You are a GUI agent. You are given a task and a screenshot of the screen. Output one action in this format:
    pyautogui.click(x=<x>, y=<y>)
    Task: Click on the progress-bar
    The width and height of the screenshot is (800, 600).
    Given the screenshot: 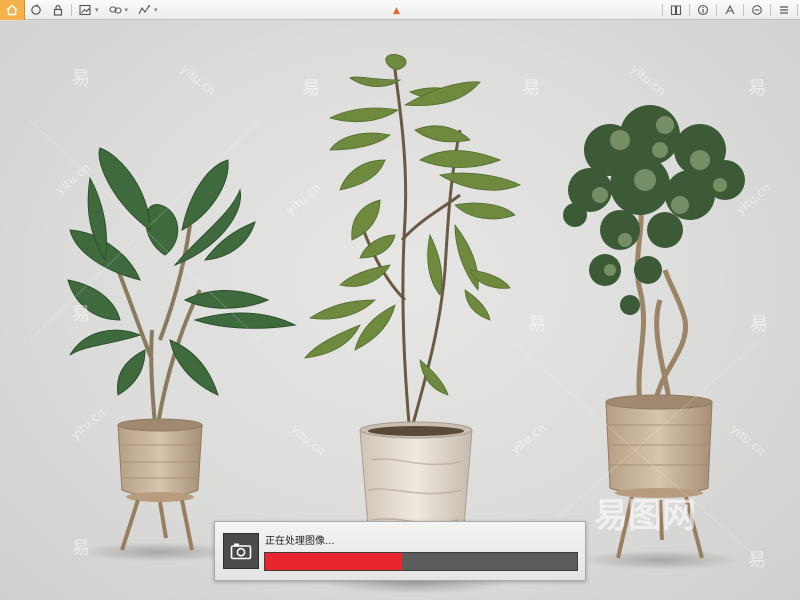 What is the action you would take?
    pyautogui.click(x=421, y=561)
    